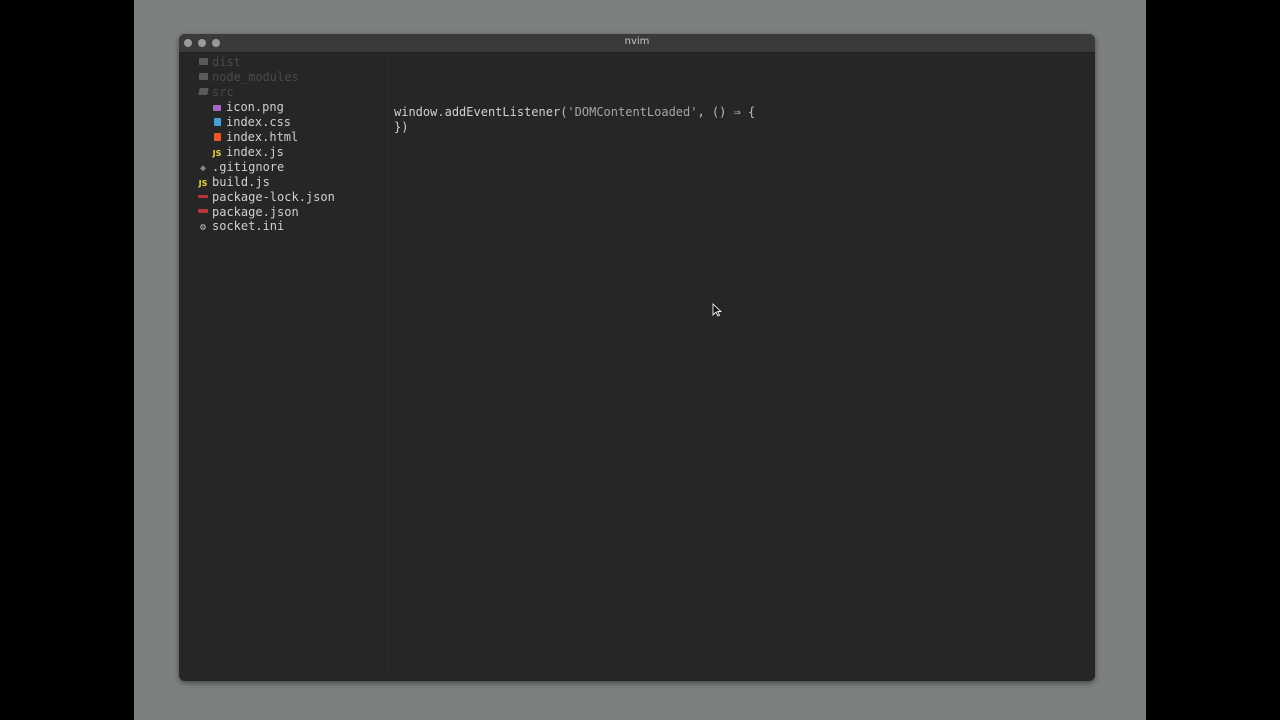  I want to click on code-token-method: addEventListener, so click(502, 112).